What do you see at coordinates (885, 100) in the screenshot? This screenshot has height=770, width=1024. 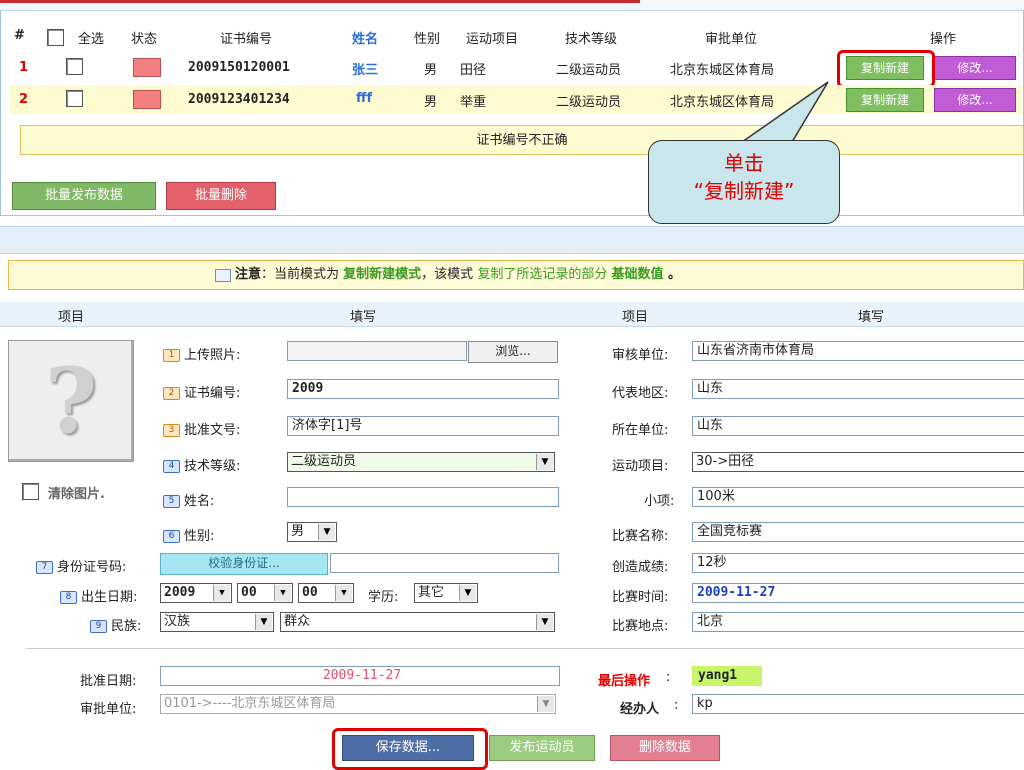 I see `copy-new-button: 复制新建` at bounding box center [885, 100].